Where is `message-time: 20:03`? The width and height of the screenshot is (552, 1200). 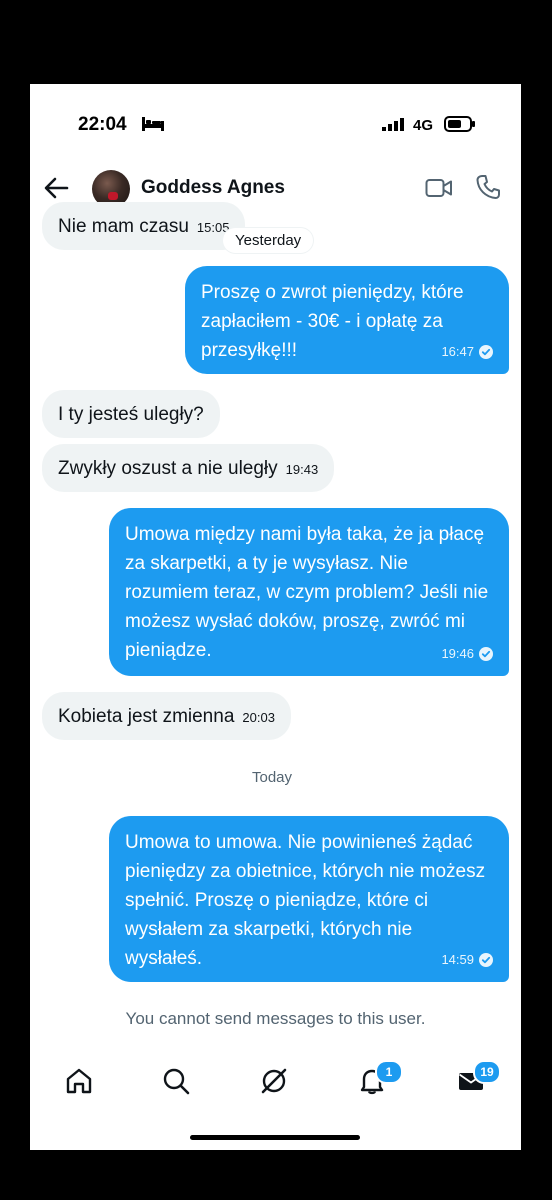 message-time: 20:03 is located at coordinates (258, 717).